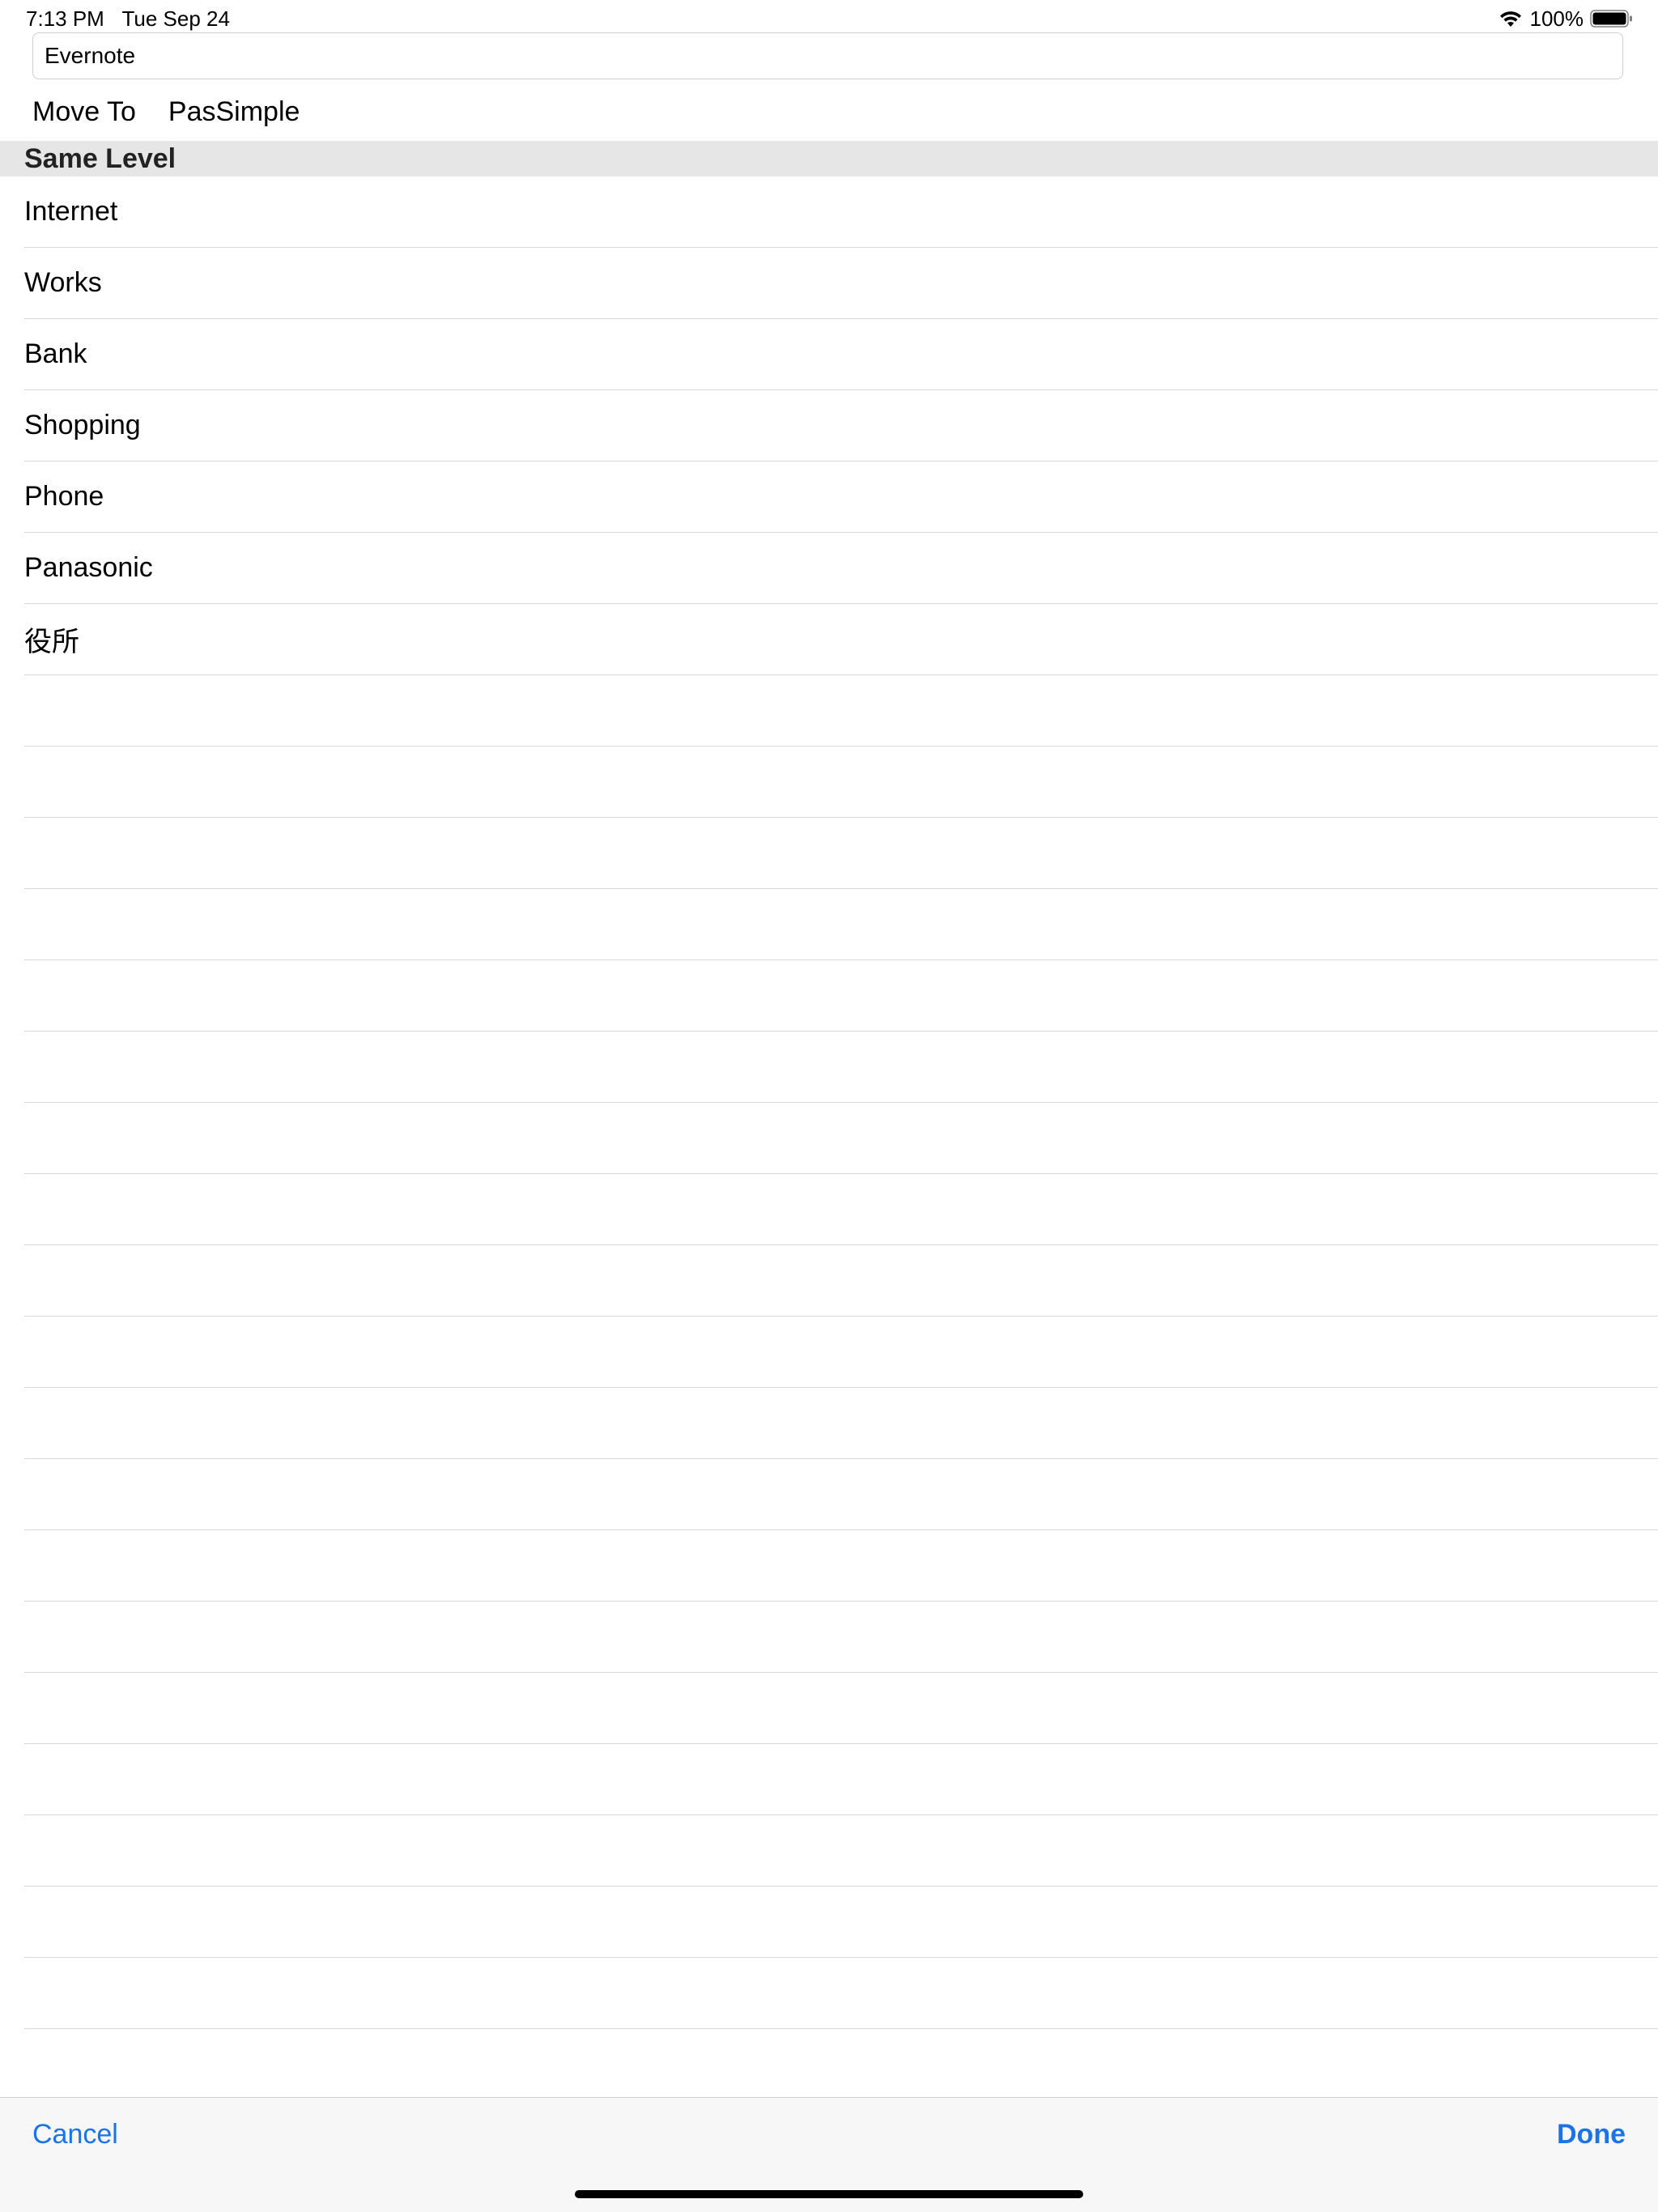  What do you see at coordinates (1591, 2134) in the screenshot?
I see `done-button: Done` at bounding box center [1591, 2134].